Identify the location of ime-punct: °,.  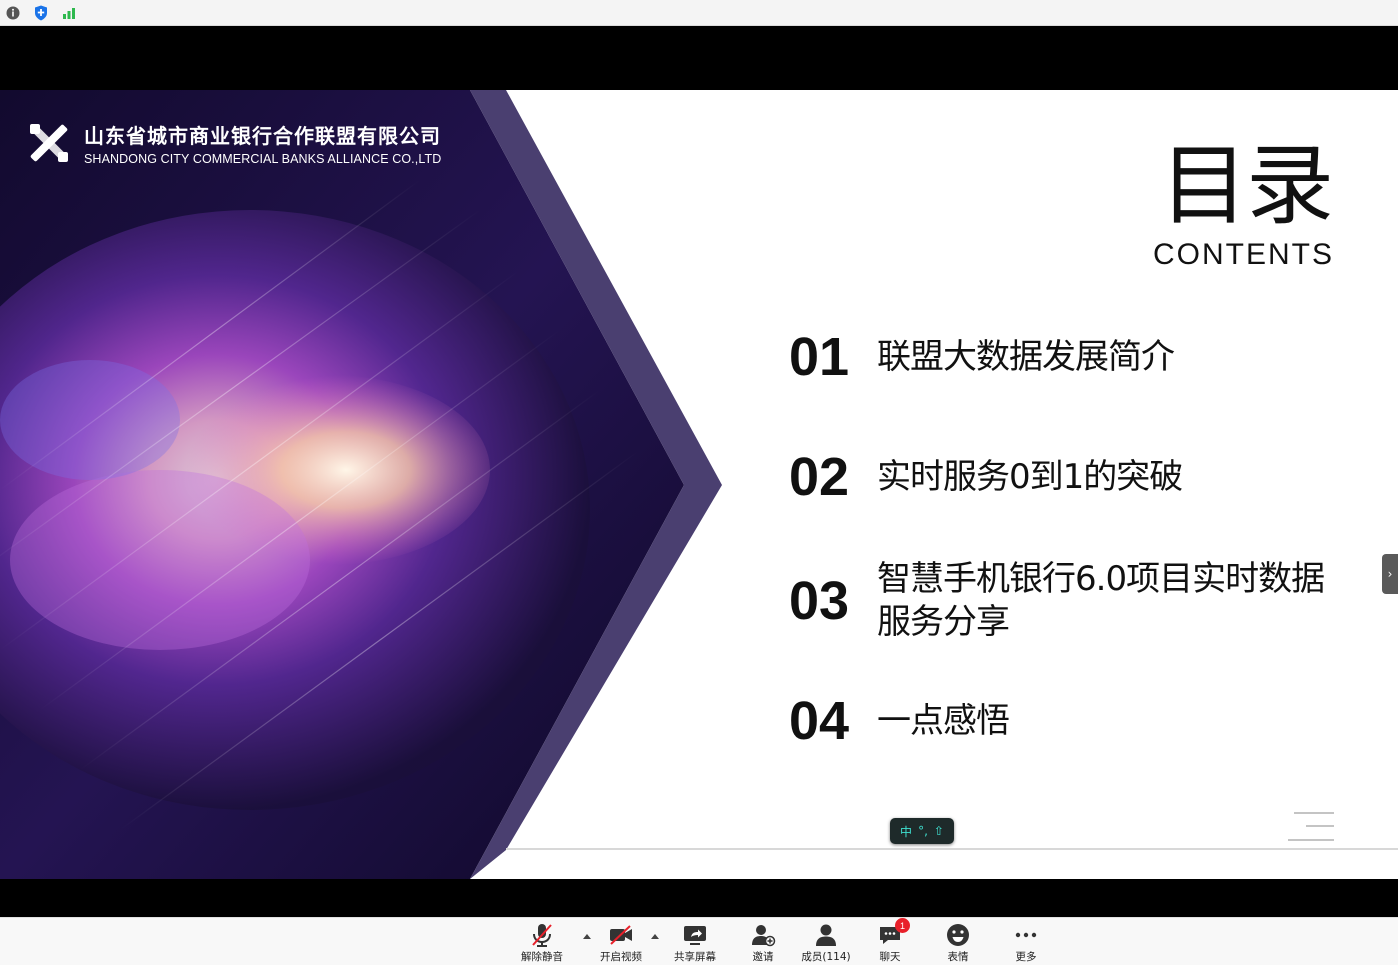
(923, 831).